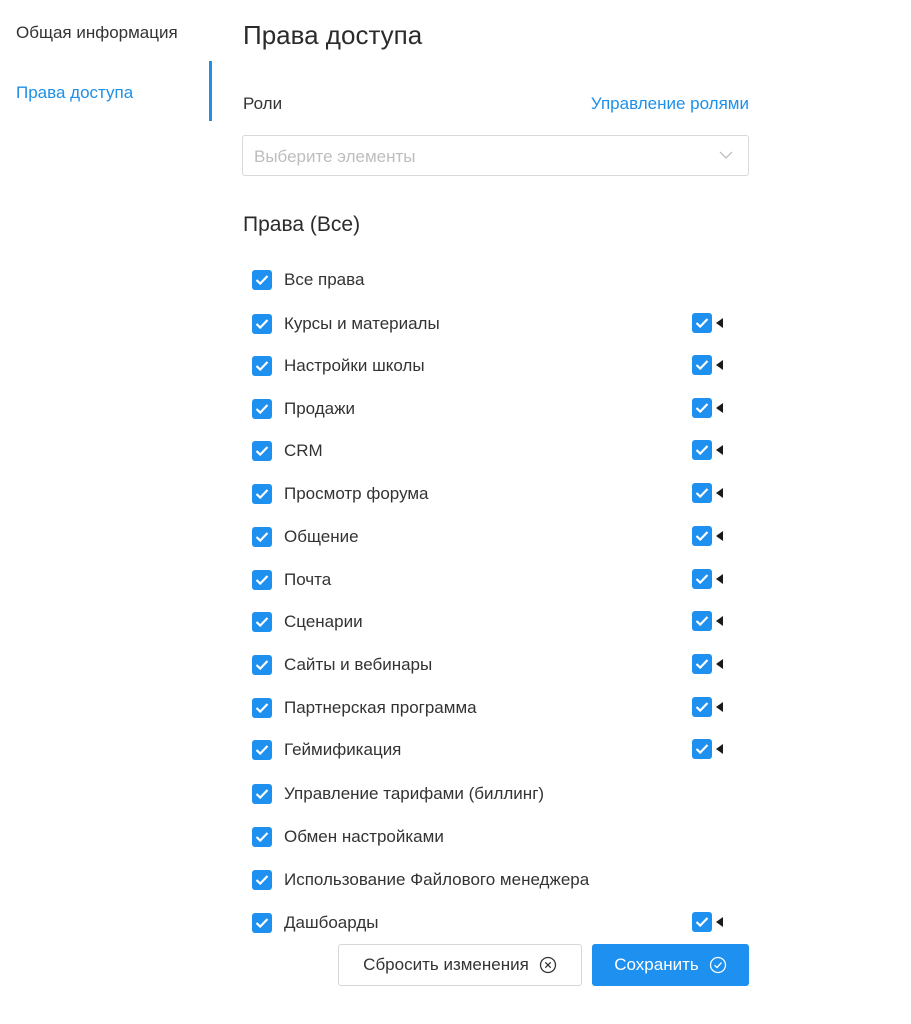 The image size is (911, 1024). Describe the element at coordinates (437, 879) in the screenshot. I see `permission-label: Использование Файлового менеджера` at that location.